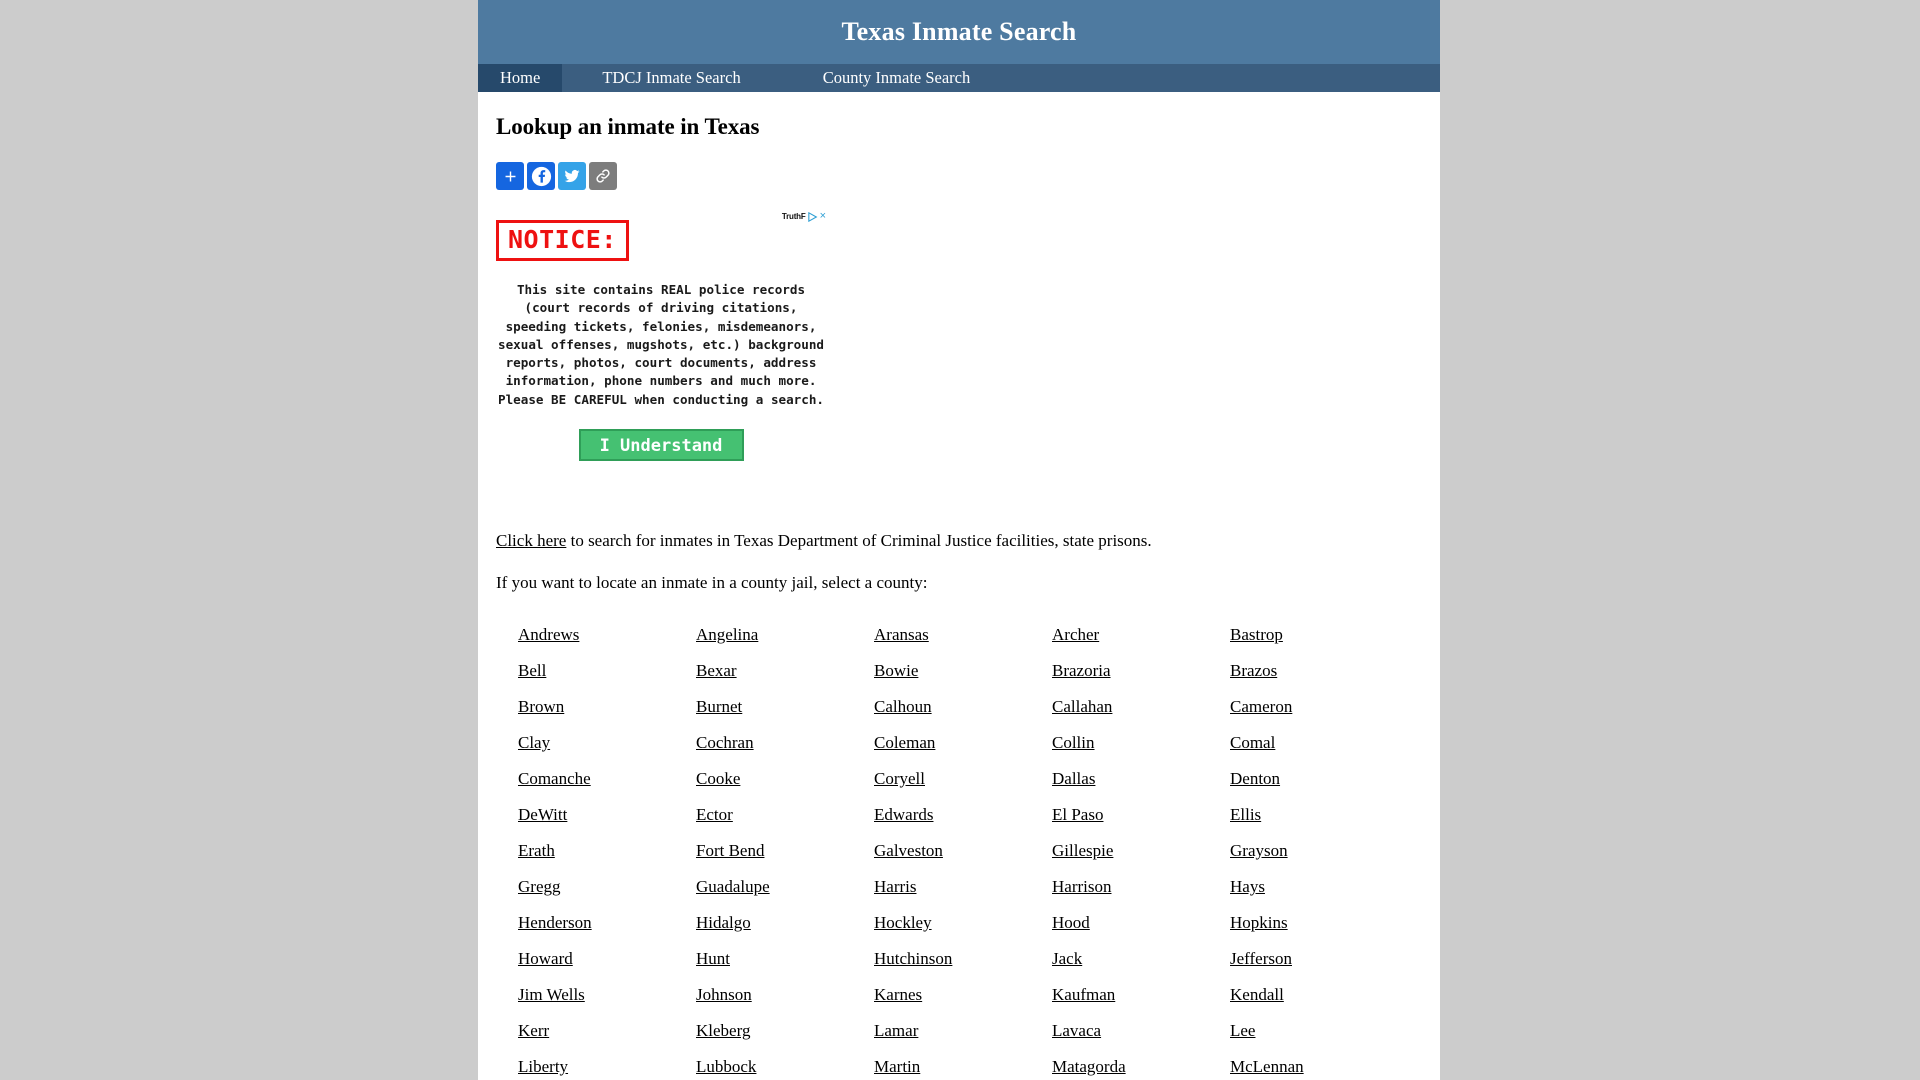 This screenshot has width=1920, height=1080. What do you see at coordinates (785, 1031) in the screenshot?
I see `county-cell: Kleberg` at bounding box center [785, 1031].